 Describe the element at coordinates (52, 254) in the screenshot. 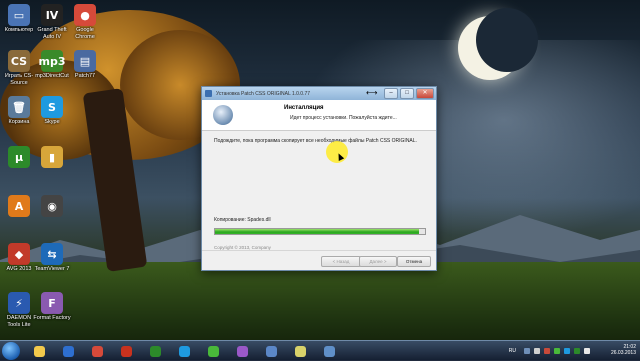

I see `desktop-icon-glyph: ⇆` at that location.